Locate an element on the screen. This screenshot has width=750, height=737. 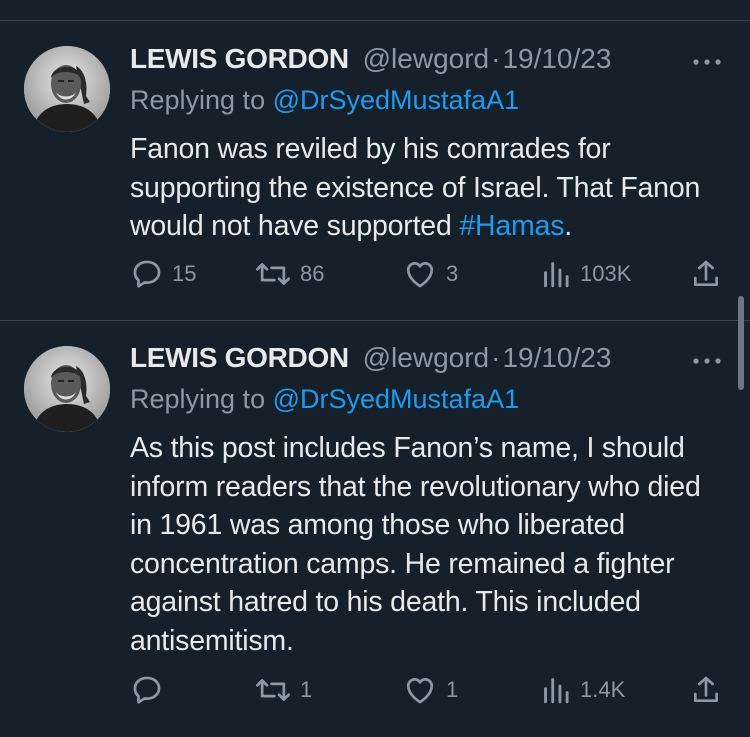
tweet-text-end: . is located at coordinates (568, 226).